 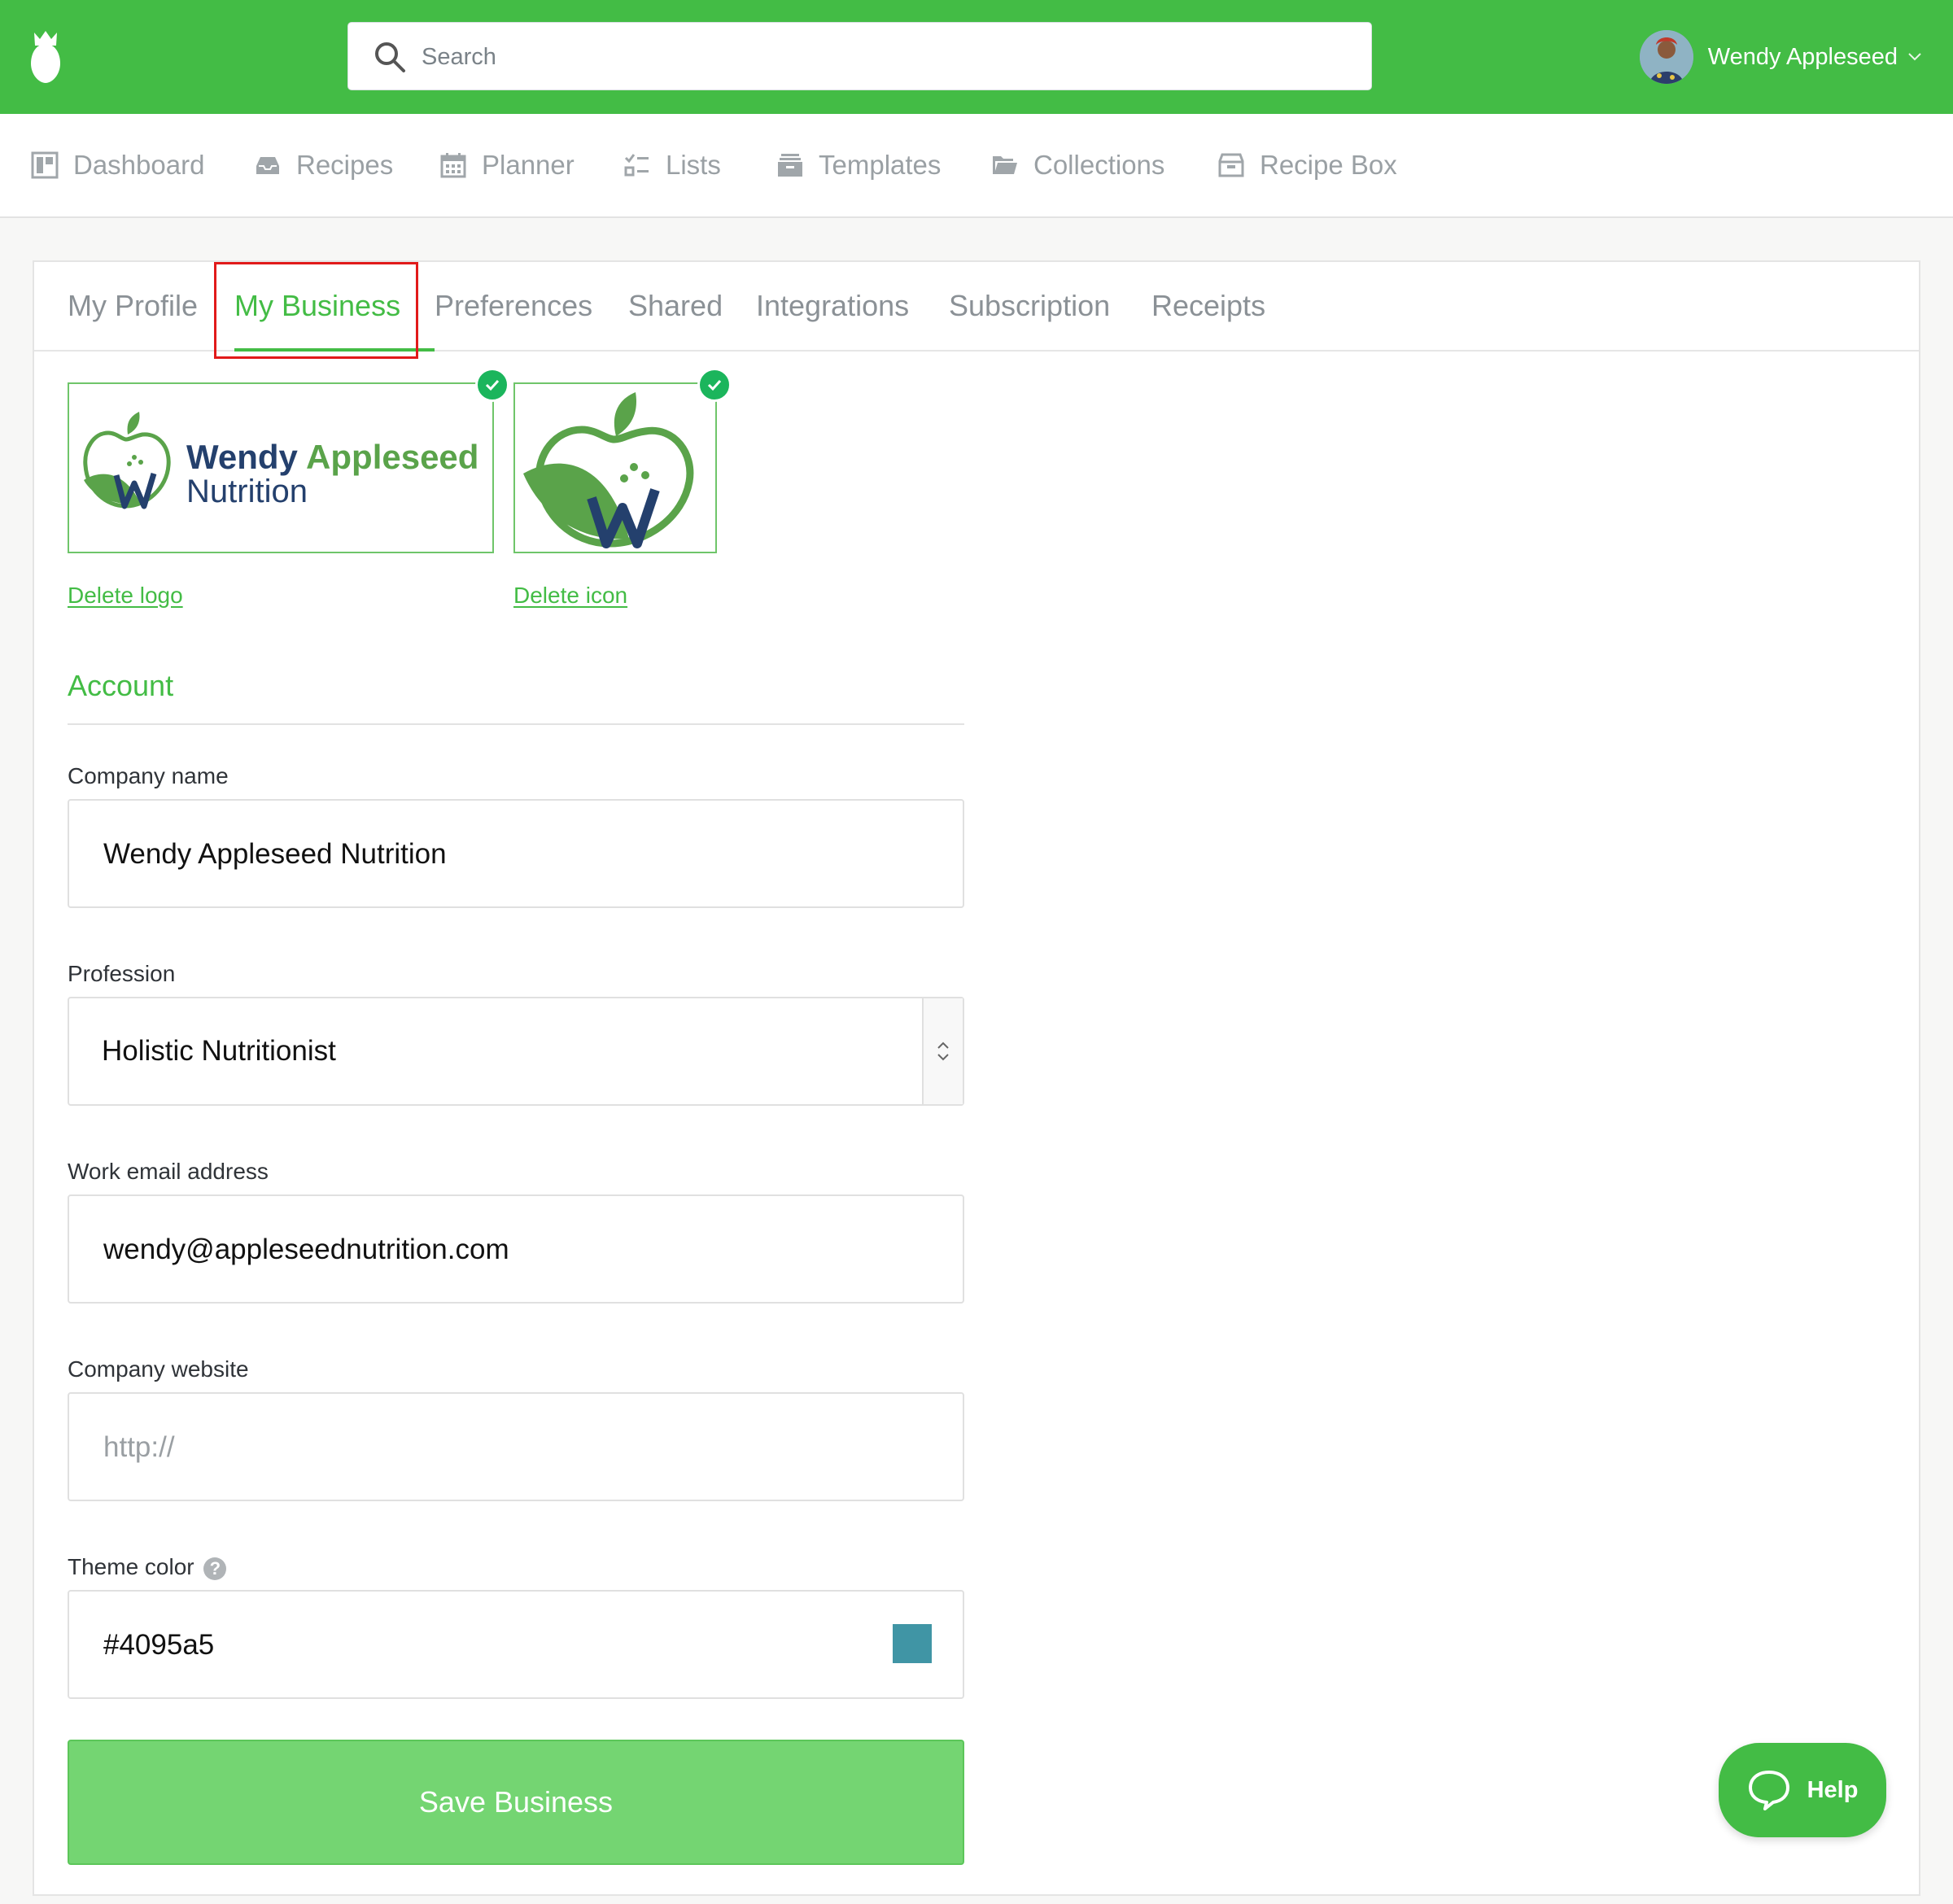 What do you see at coordinates (242, 457) in the screenshot?
I see `logo-text-wendy: Wendy` at bounding box center [242, 457].